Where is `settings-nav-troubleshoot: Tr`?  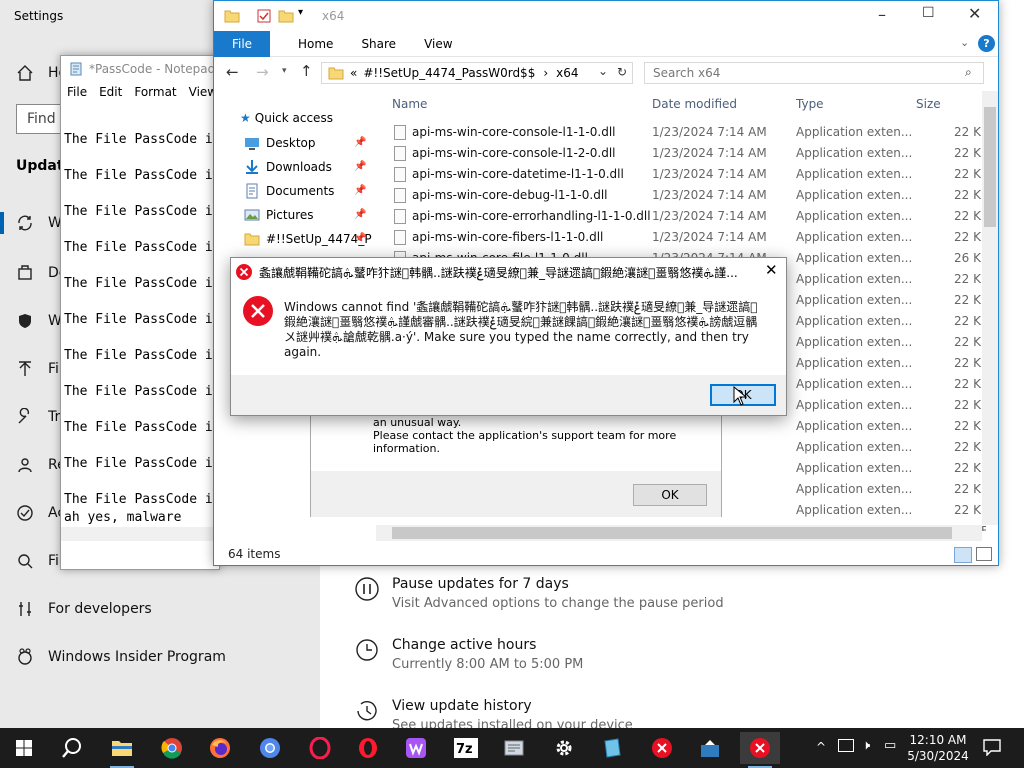 settings-nav-troubleshoot: Tr is located at coordinates (38, 417).